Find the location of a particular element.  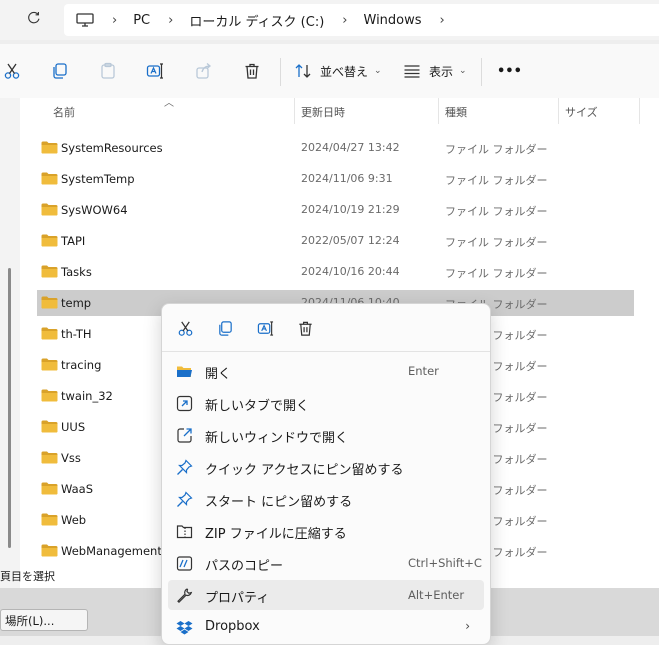

context-cut-button is located at coordinates (185, 328).